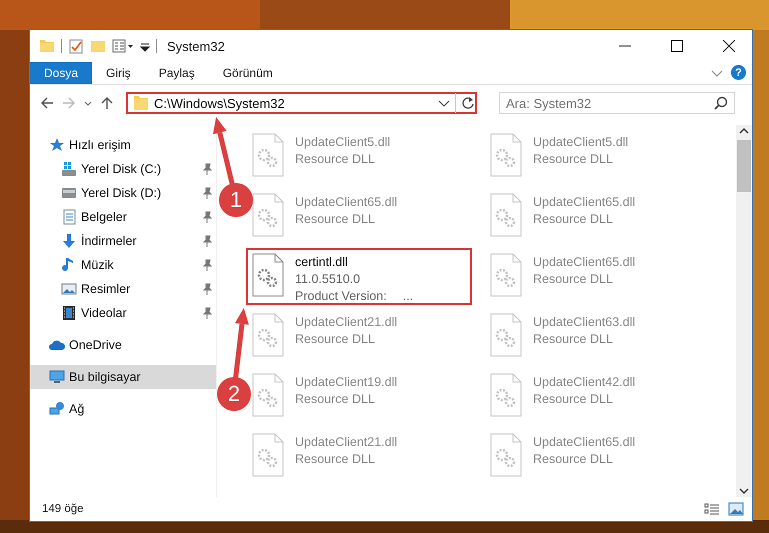  I want to click on nav-item: Belgeler, so click(123, 217).